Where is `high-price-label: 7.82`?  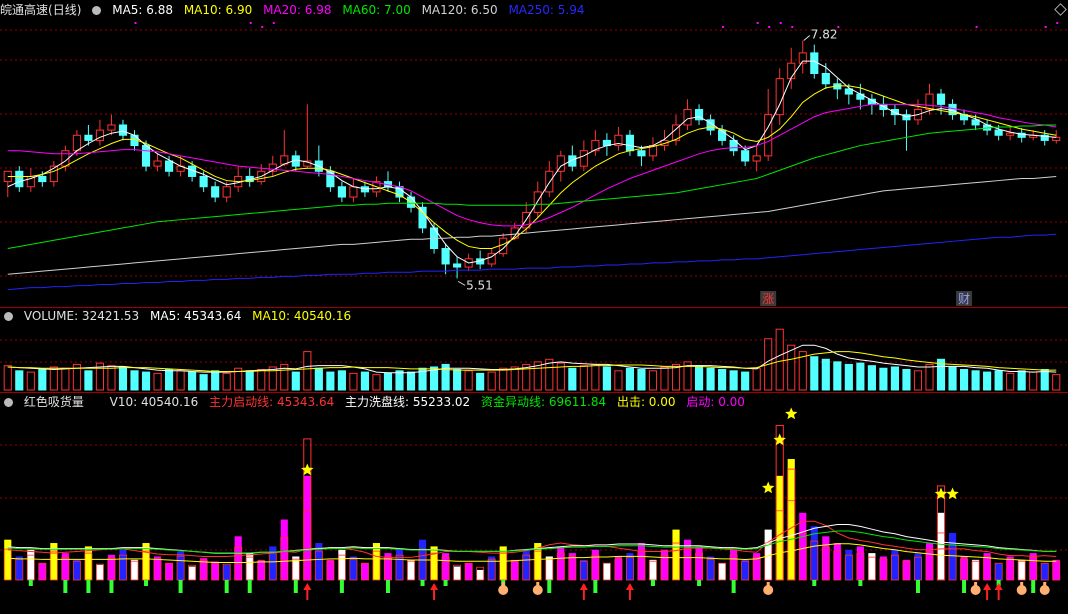 high-price-label: 7.82 is located at coordinates (824, 35).